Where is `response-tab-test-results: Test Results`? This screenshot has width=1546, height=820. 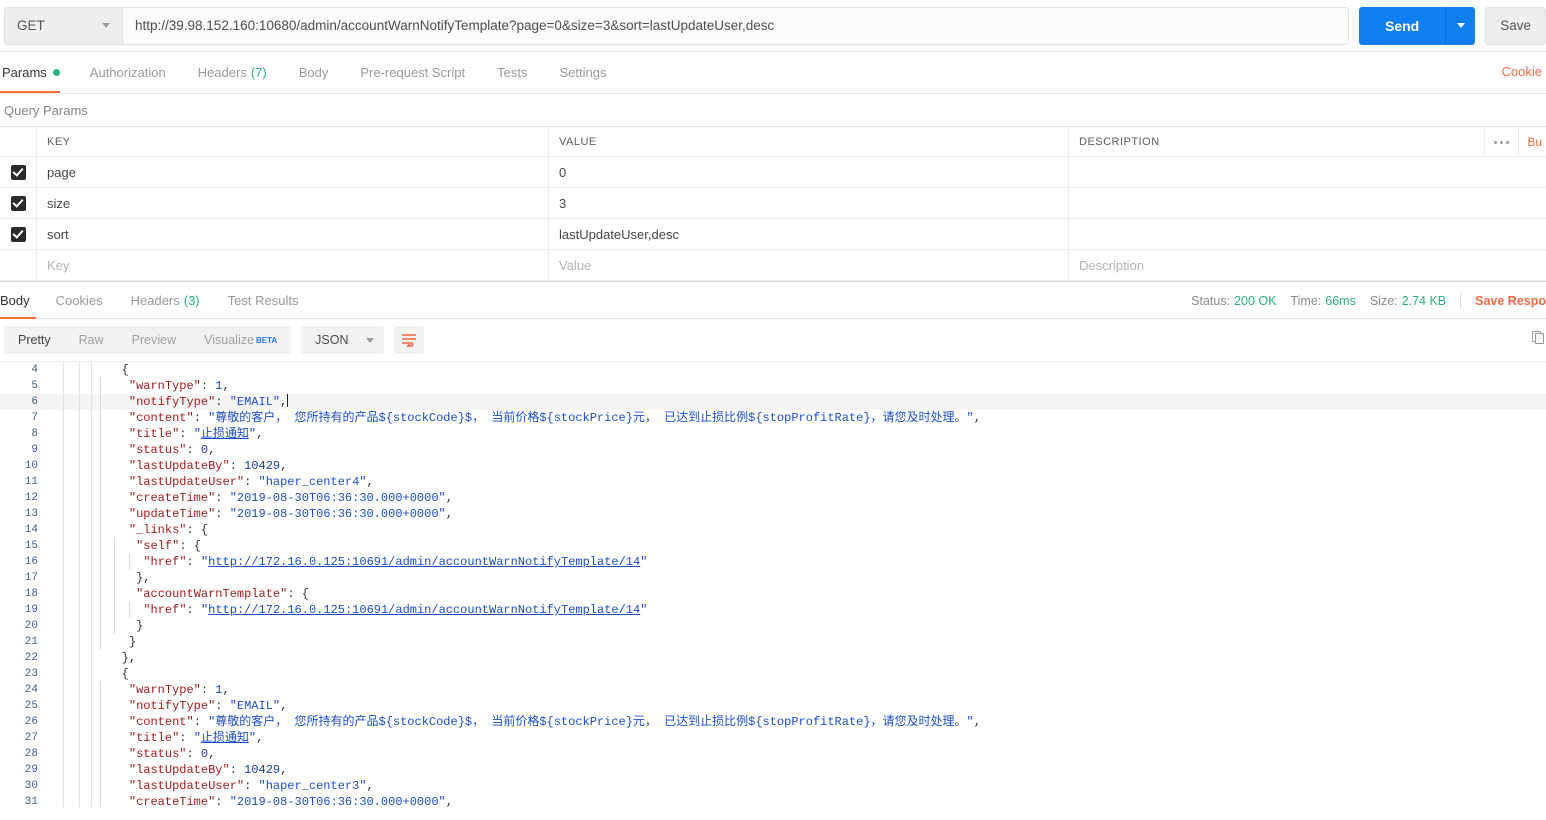 response-tab-test-results: Test Results is located at coordinates (263, 300).